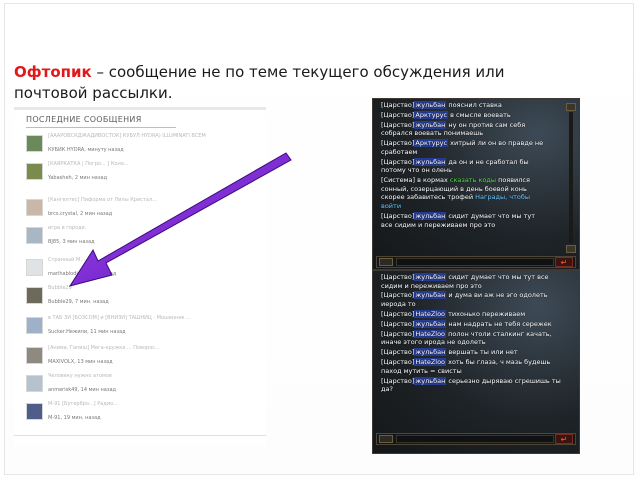 This screenshot has height=480, width=640. I want to click on chat-message-text: пояснил ставка, so click(474, 105).